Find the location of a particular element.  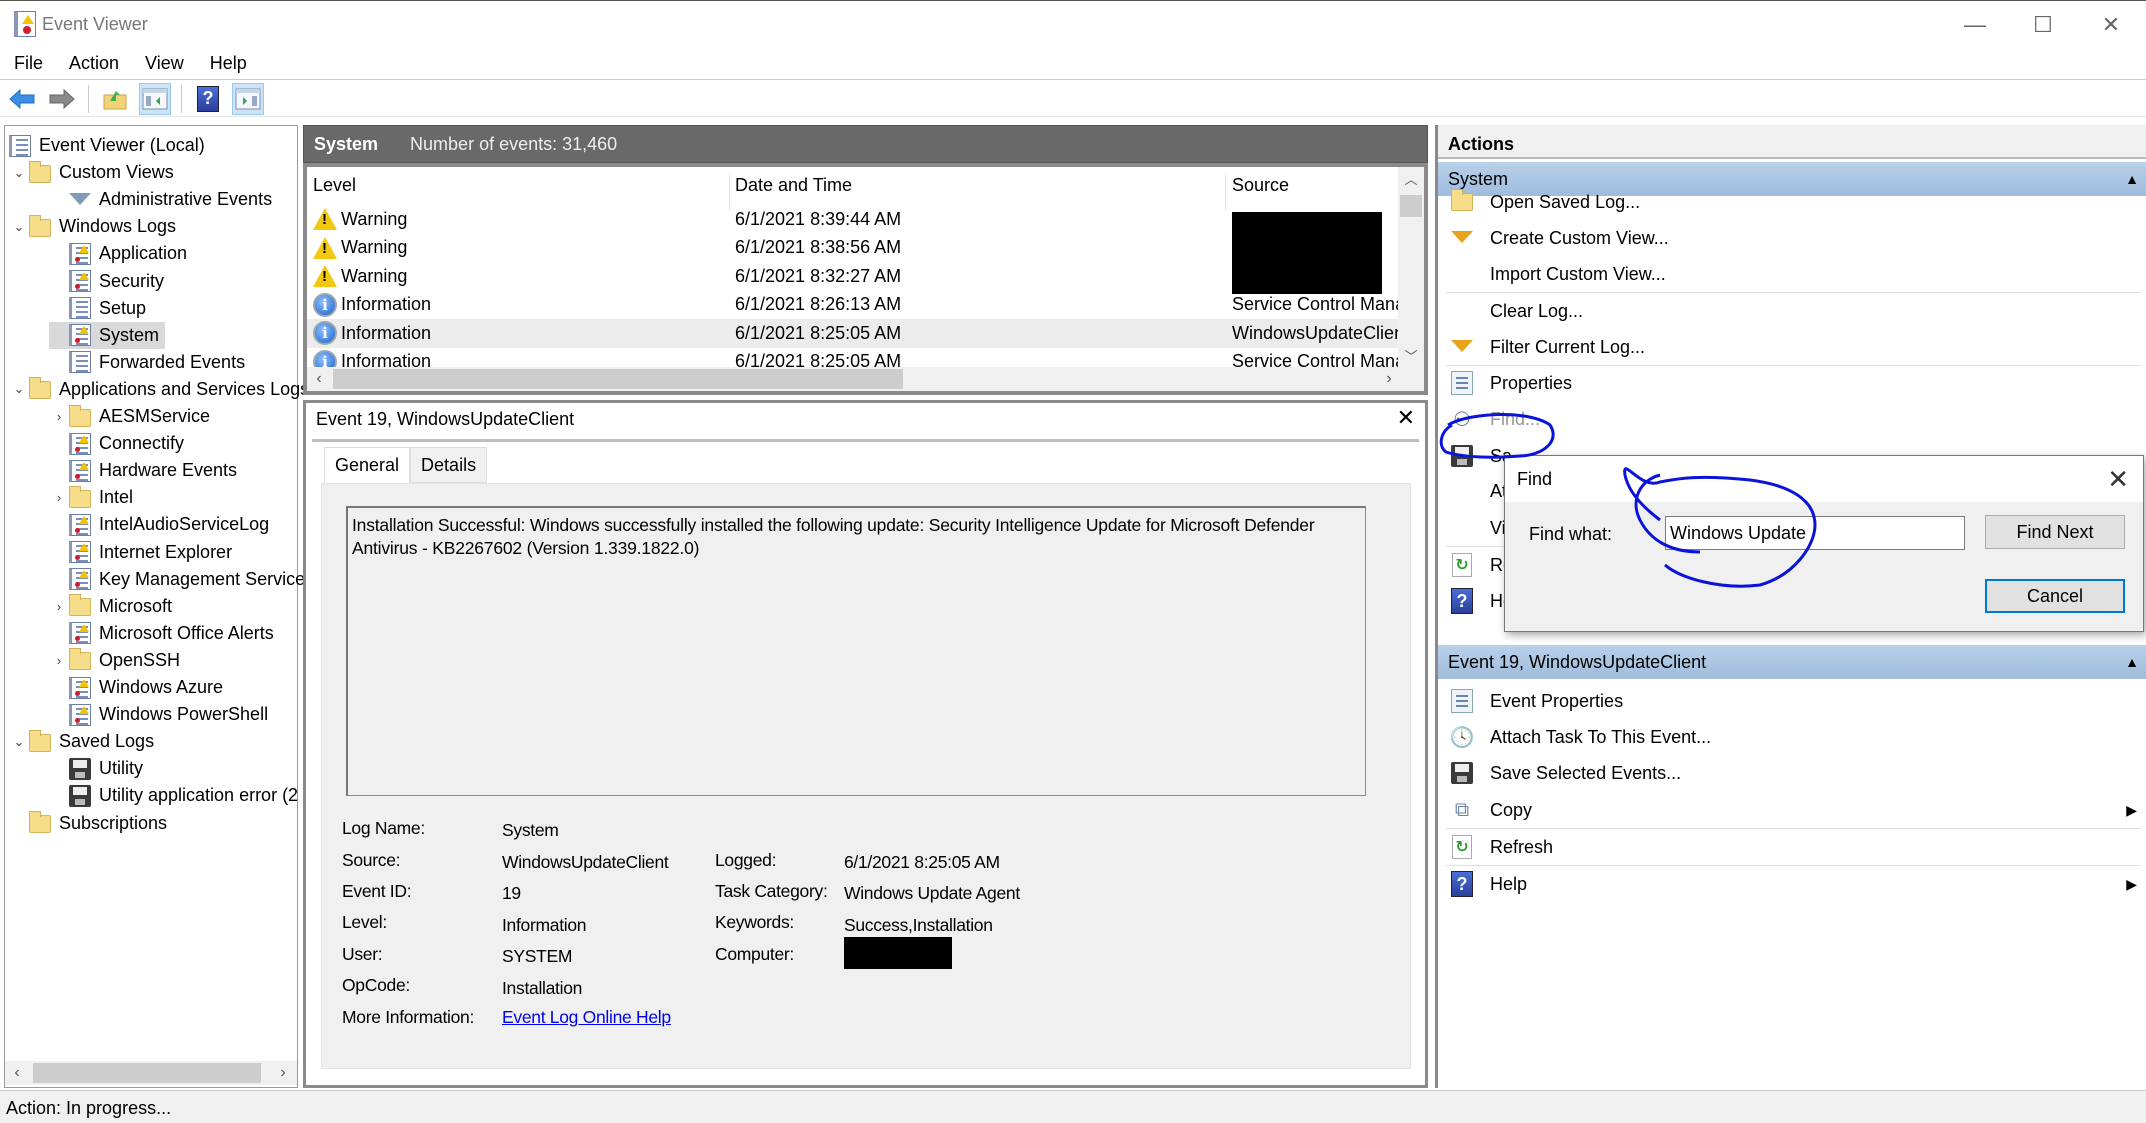

tree-item: Setup is located at coordinates (97, 308).